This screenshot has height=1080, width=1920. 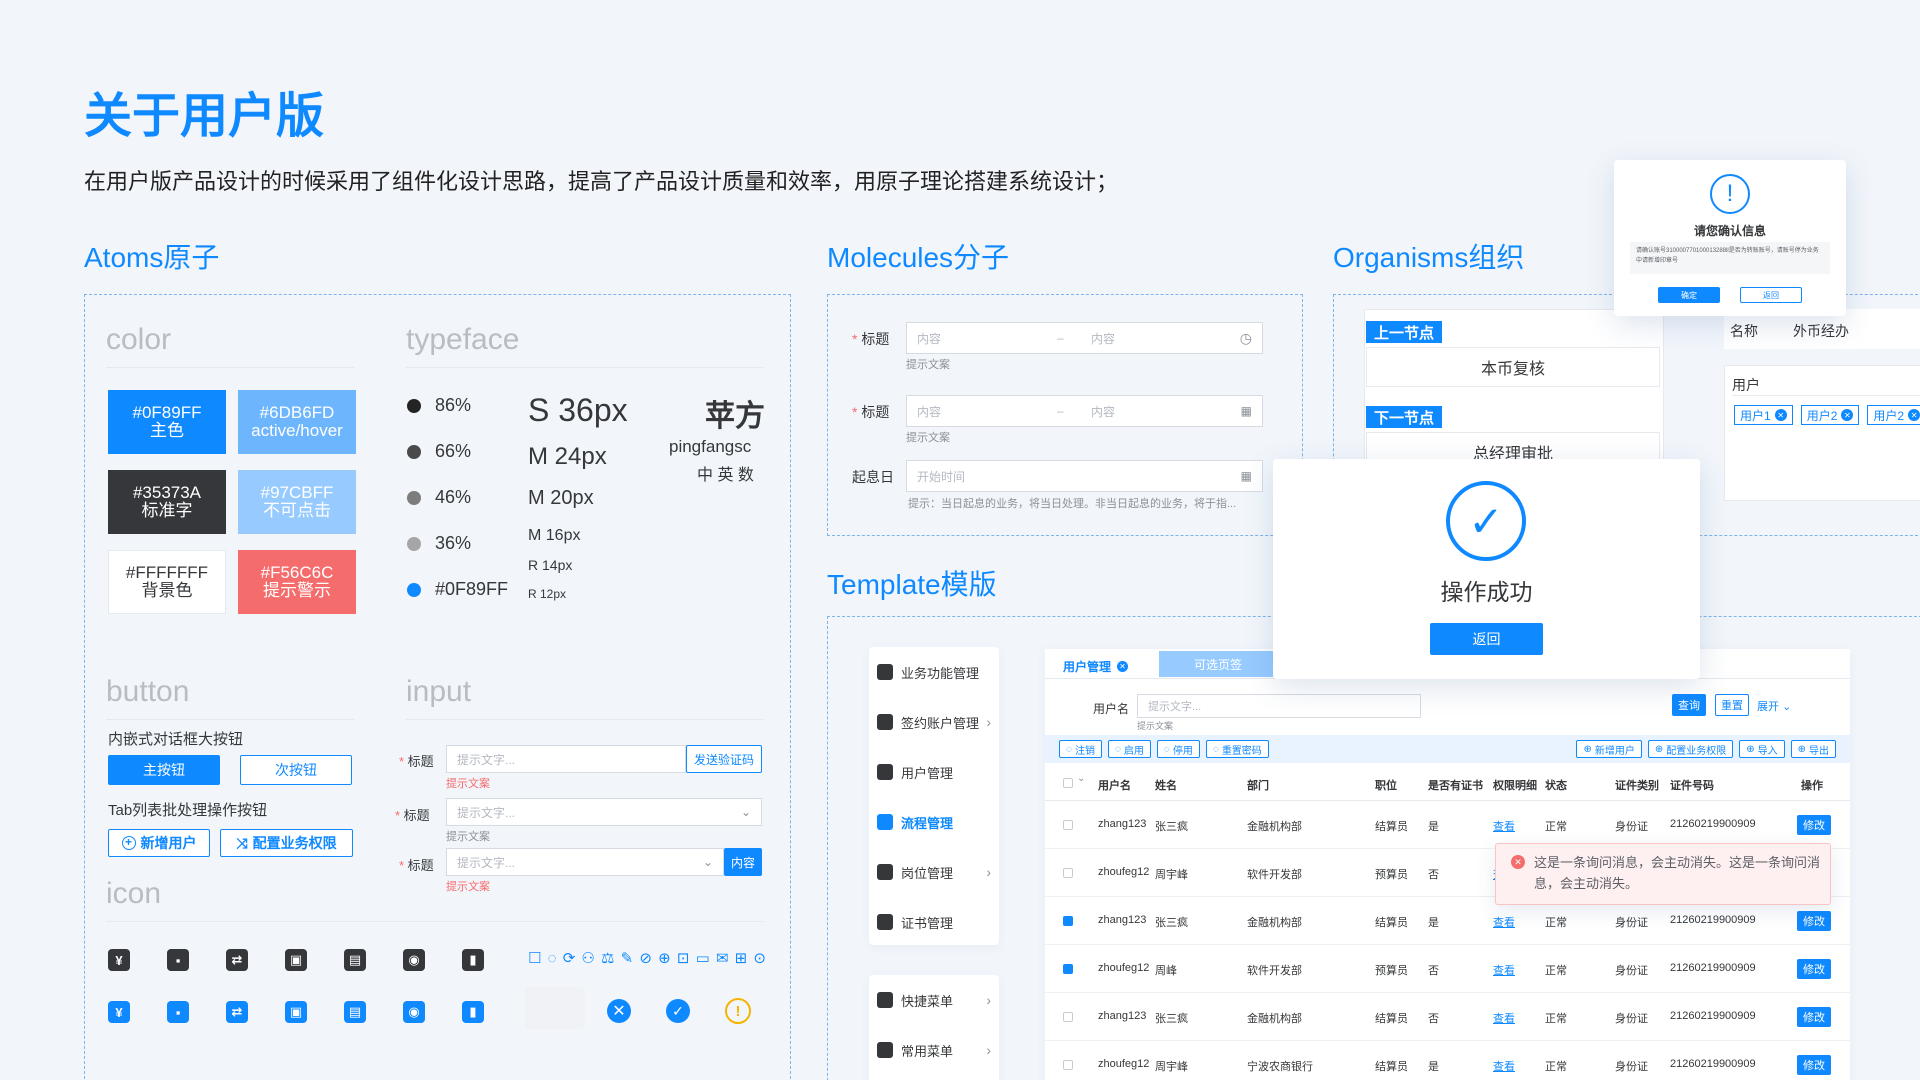 I want to click on section-title-organisms: Organisms组织, so click(x=1429, y=257).